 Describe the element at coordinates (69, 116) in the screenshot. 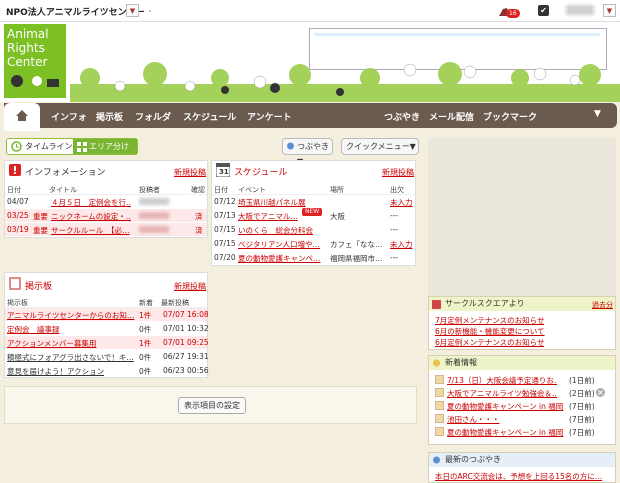

I see `nav-info: インフォ` at that location.